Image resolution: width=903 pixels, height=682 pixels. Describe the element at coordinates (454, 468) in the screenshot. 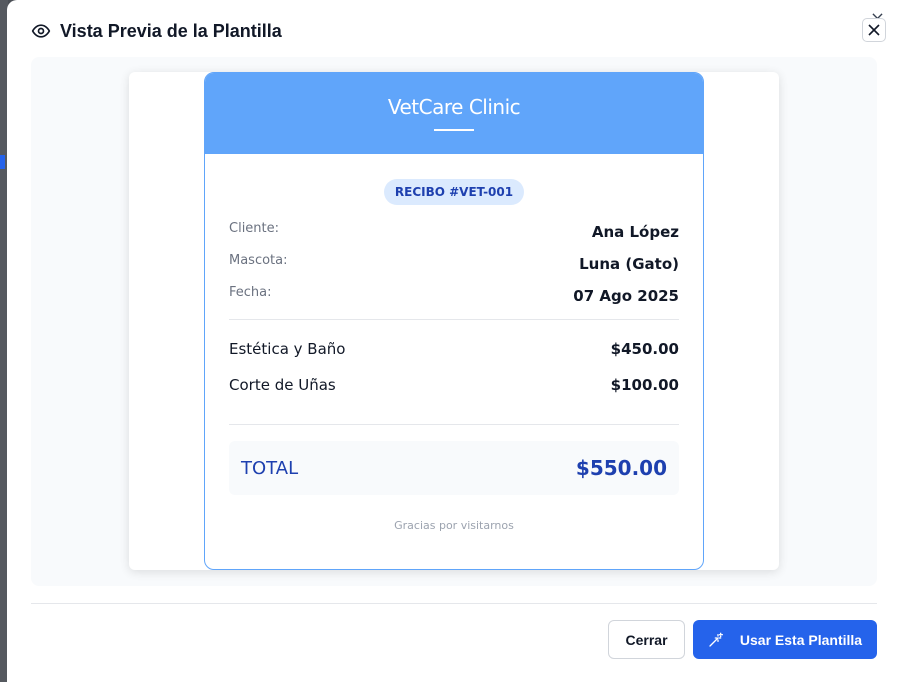

I see `total-box: TOTAL $550.00` at that location.